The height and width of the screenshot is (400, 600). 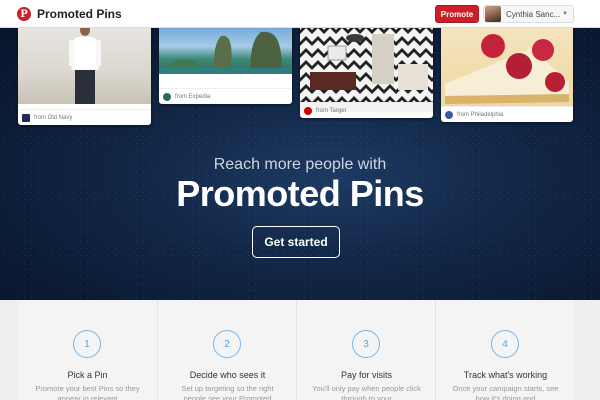 What do you see at coordinates (227, 375) in the screenshot?
I see `step-title: Decide who sees it` at bounding box center [227, 375].